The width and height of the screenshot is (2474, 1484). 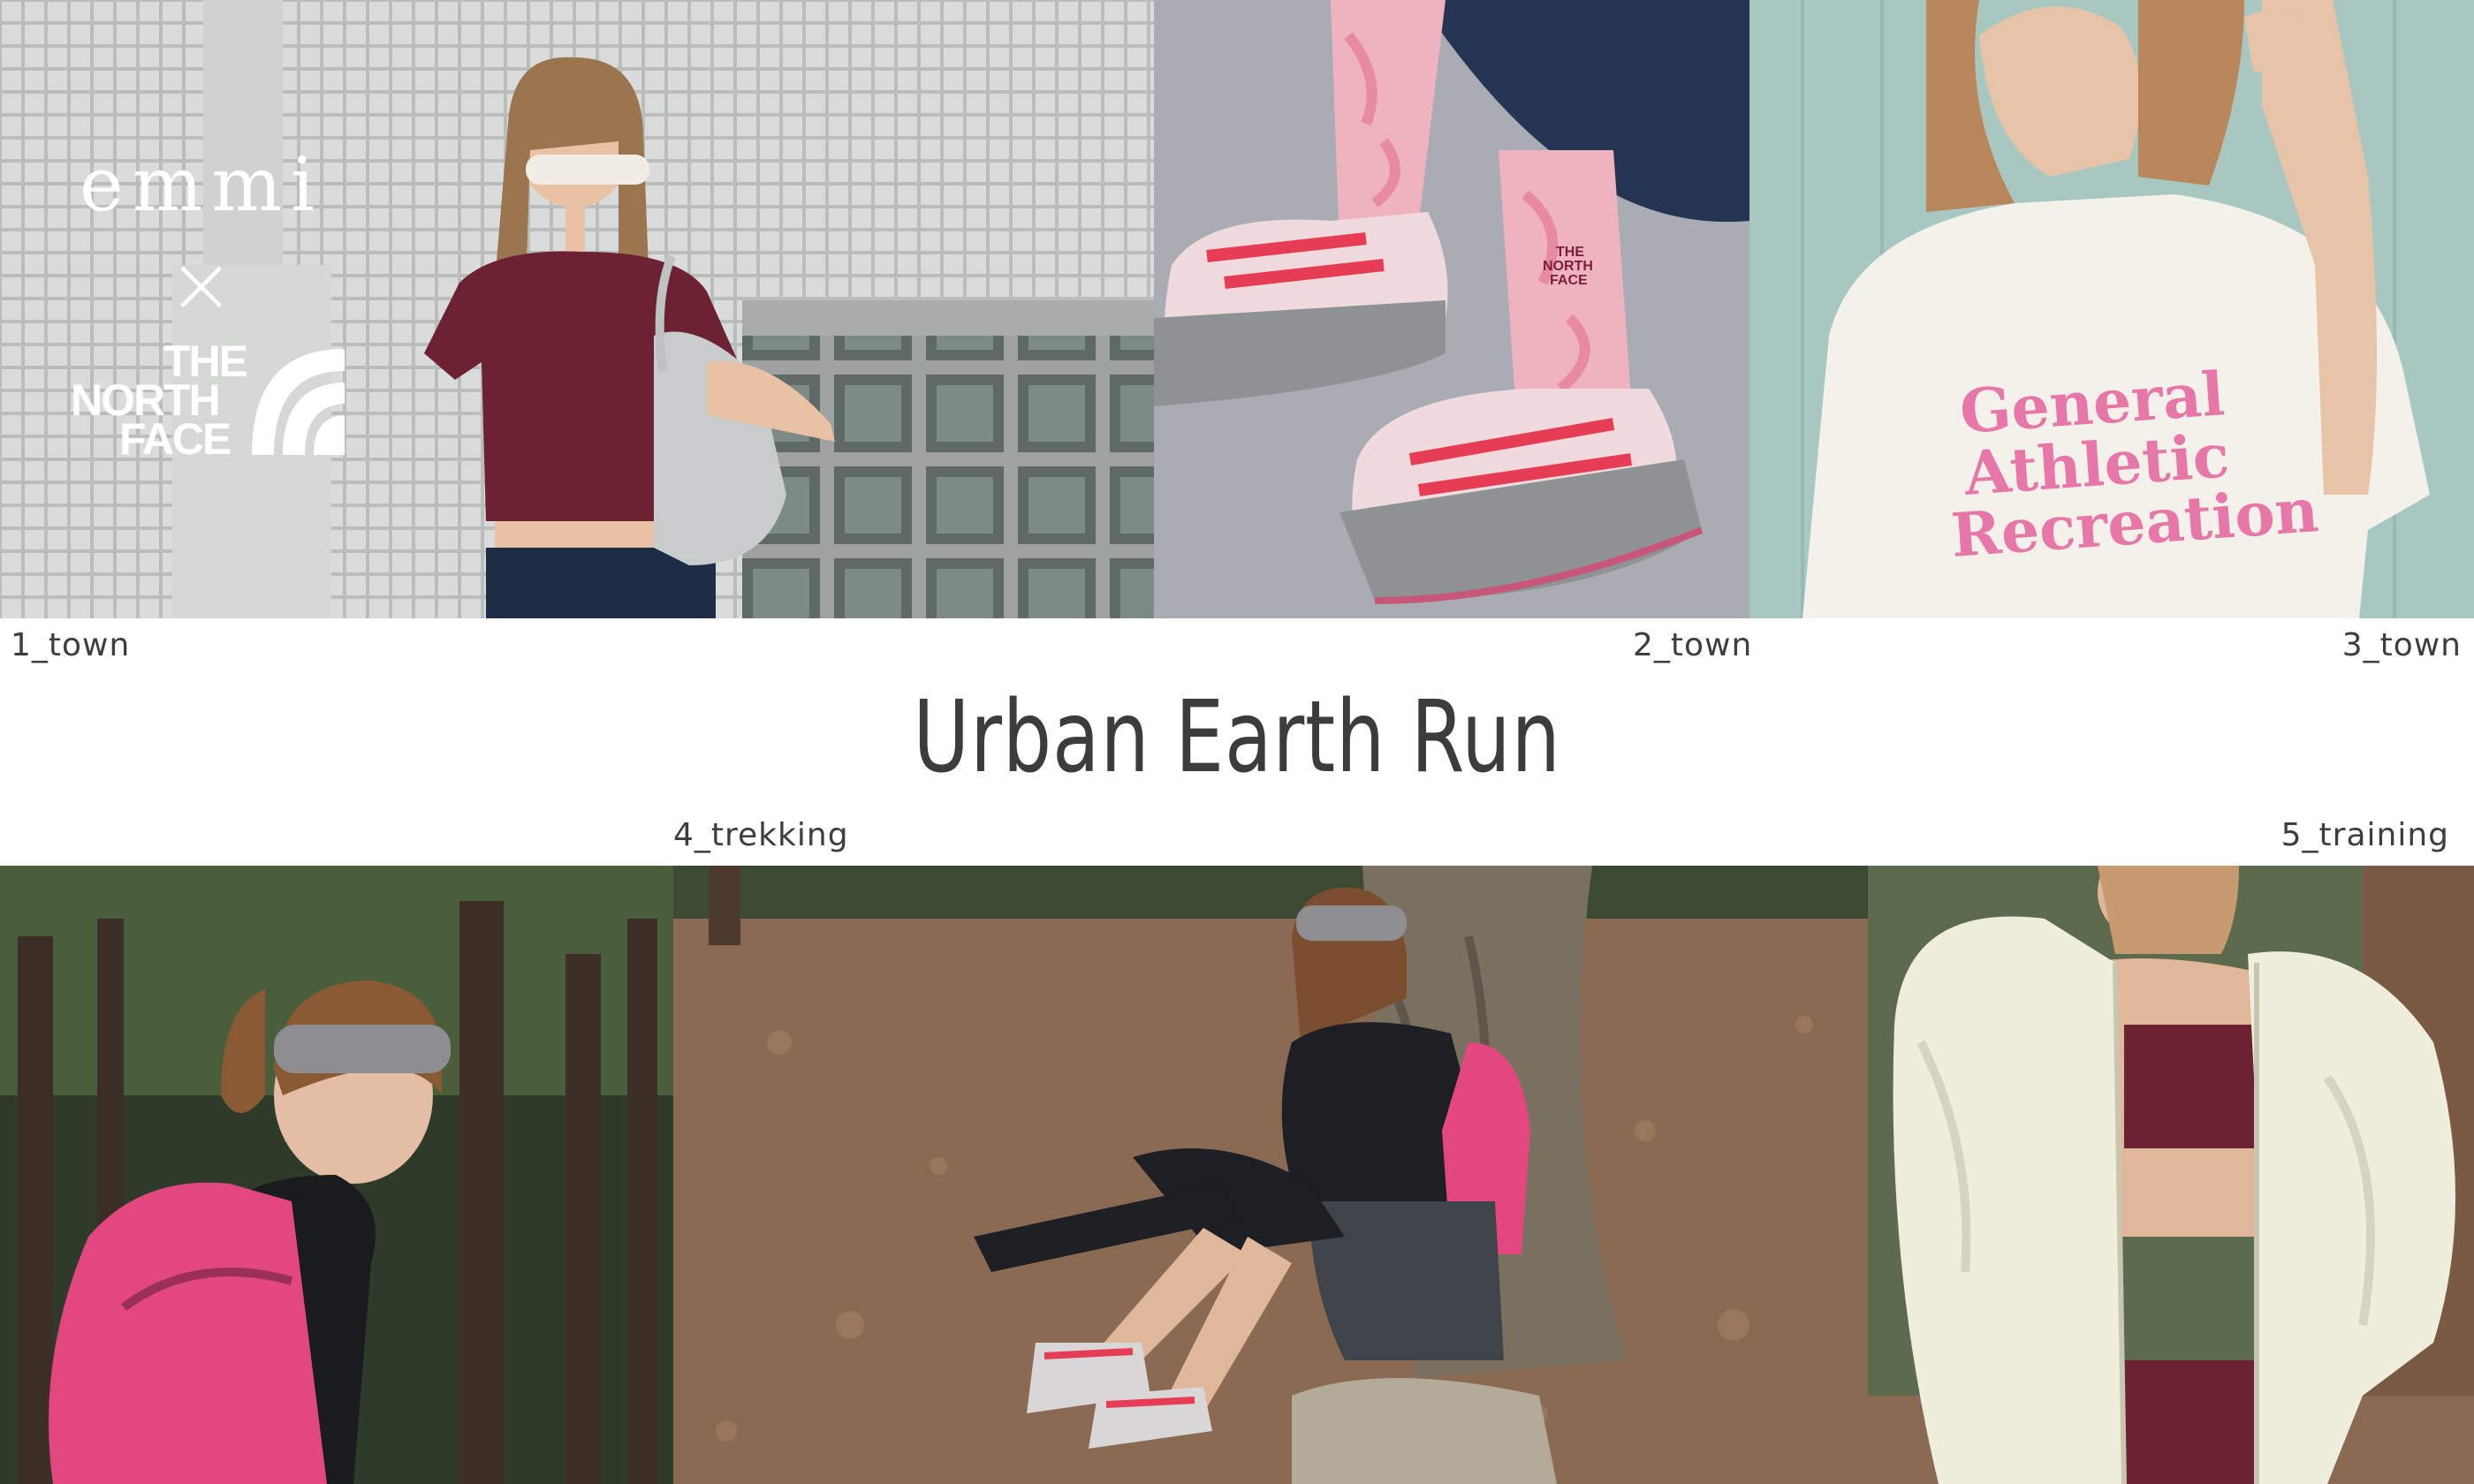 What do you see at coordinates (1570, 252) in the screenshot?
I see `sock-logo-line-1: THE` at bounding box center [1570, 252].